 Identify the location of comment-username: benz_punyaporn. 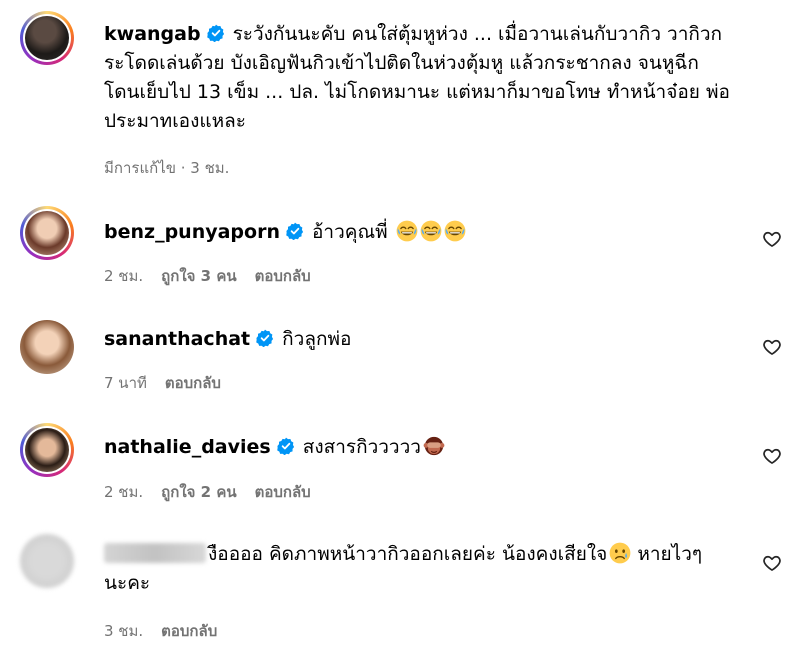
(192, 232).